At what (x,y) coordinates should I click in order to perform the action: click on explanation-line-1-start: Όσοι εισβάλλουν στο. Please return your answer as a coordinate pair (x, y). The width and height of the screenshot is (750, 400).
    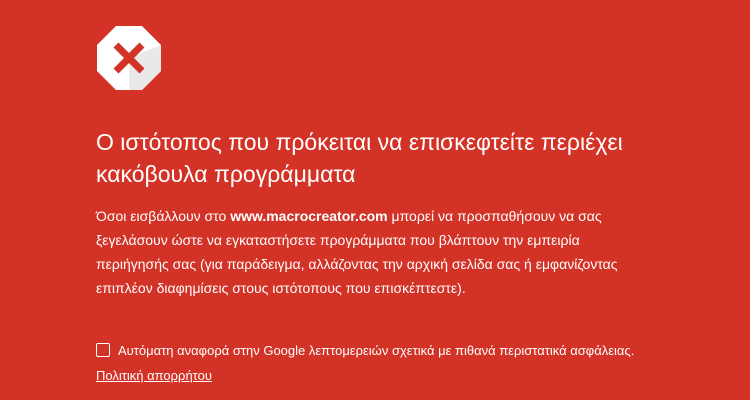
    Looking at the image, I should click on (163, 216).